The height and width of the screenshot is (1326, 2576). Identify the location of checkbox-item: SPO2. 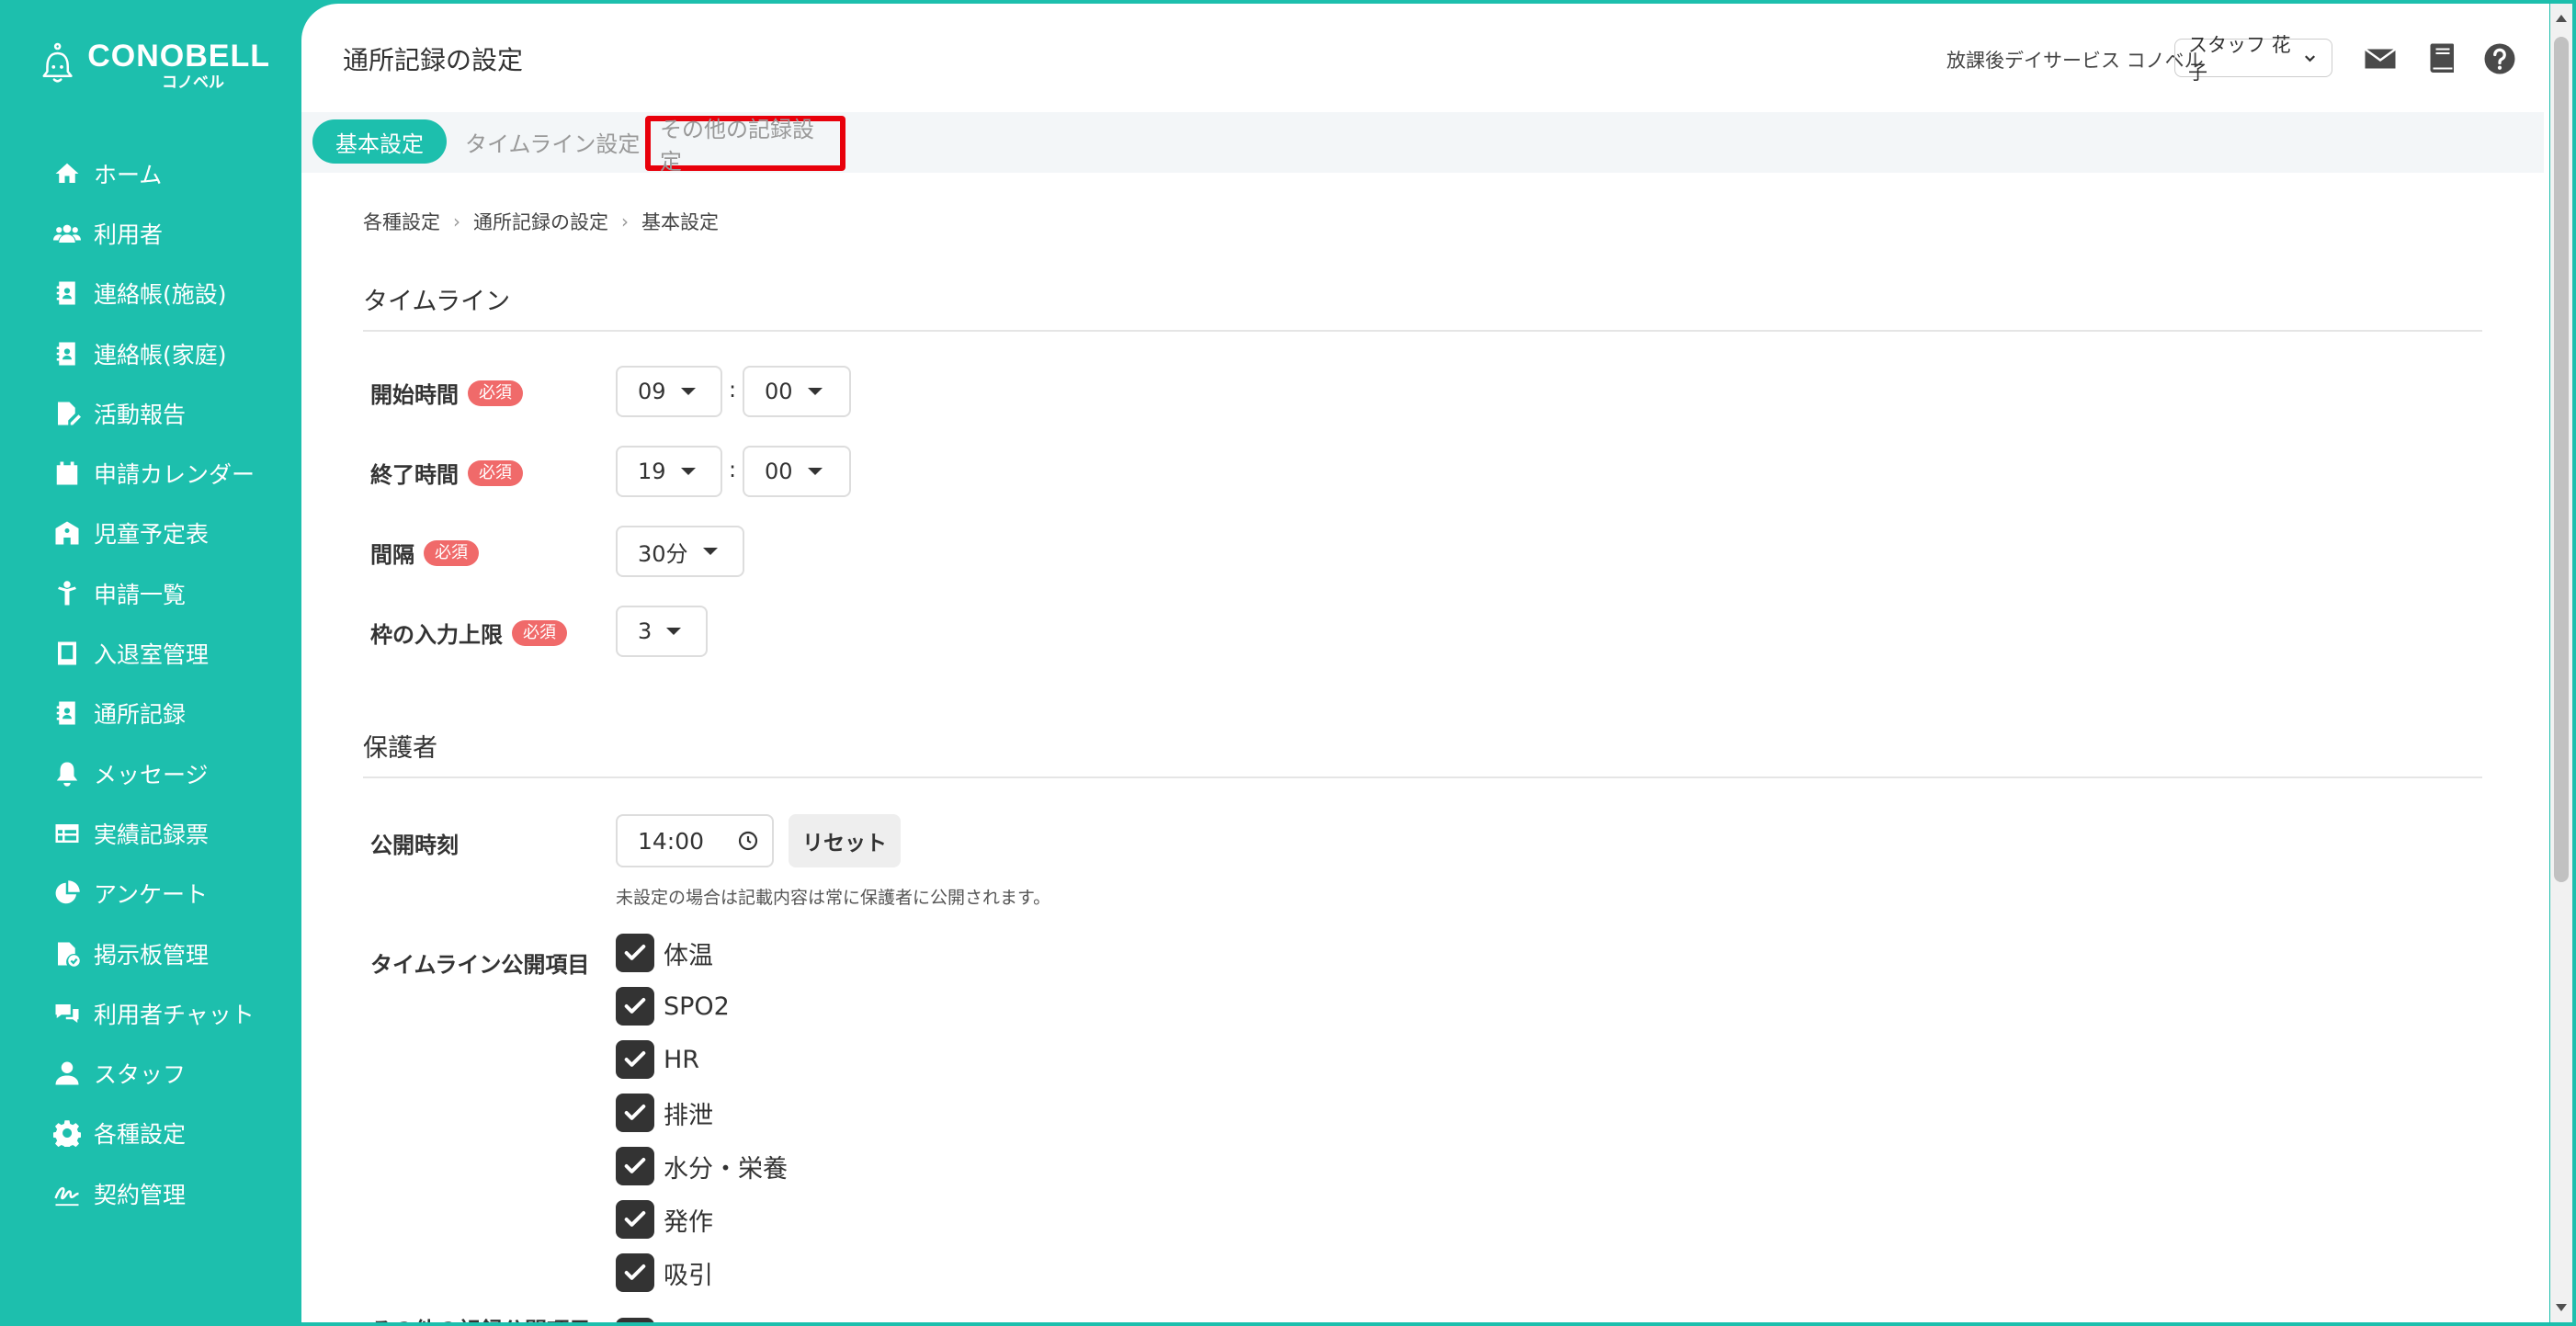
(673, 1006).